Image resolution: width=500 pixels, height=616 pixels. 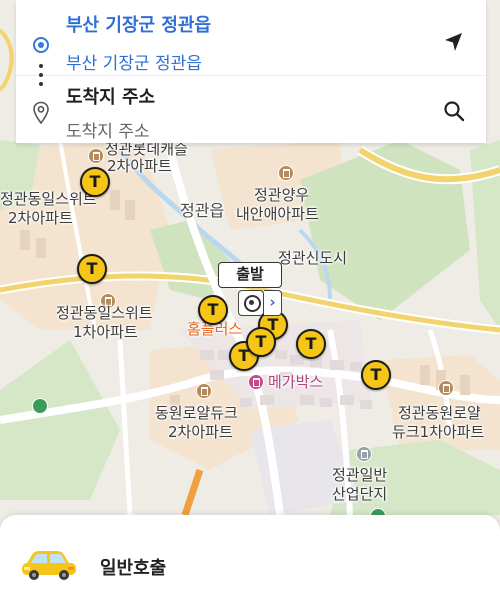 What do you see at coordinates (202, 210) in the screenshot?
I see `town-label: 정관읍` at bounding box center [202, 210].